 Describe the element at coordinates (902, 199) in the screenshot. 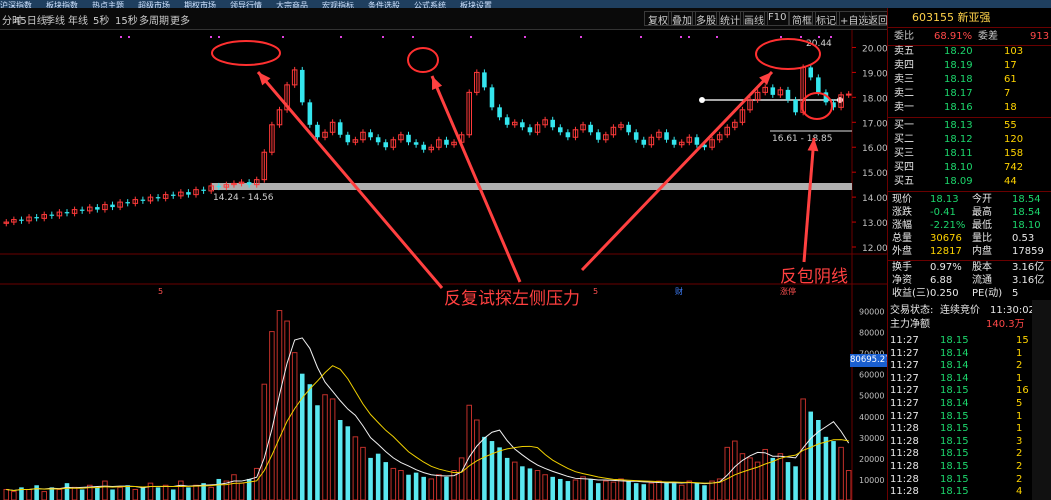

I see `quote-label: 现价` at that location.